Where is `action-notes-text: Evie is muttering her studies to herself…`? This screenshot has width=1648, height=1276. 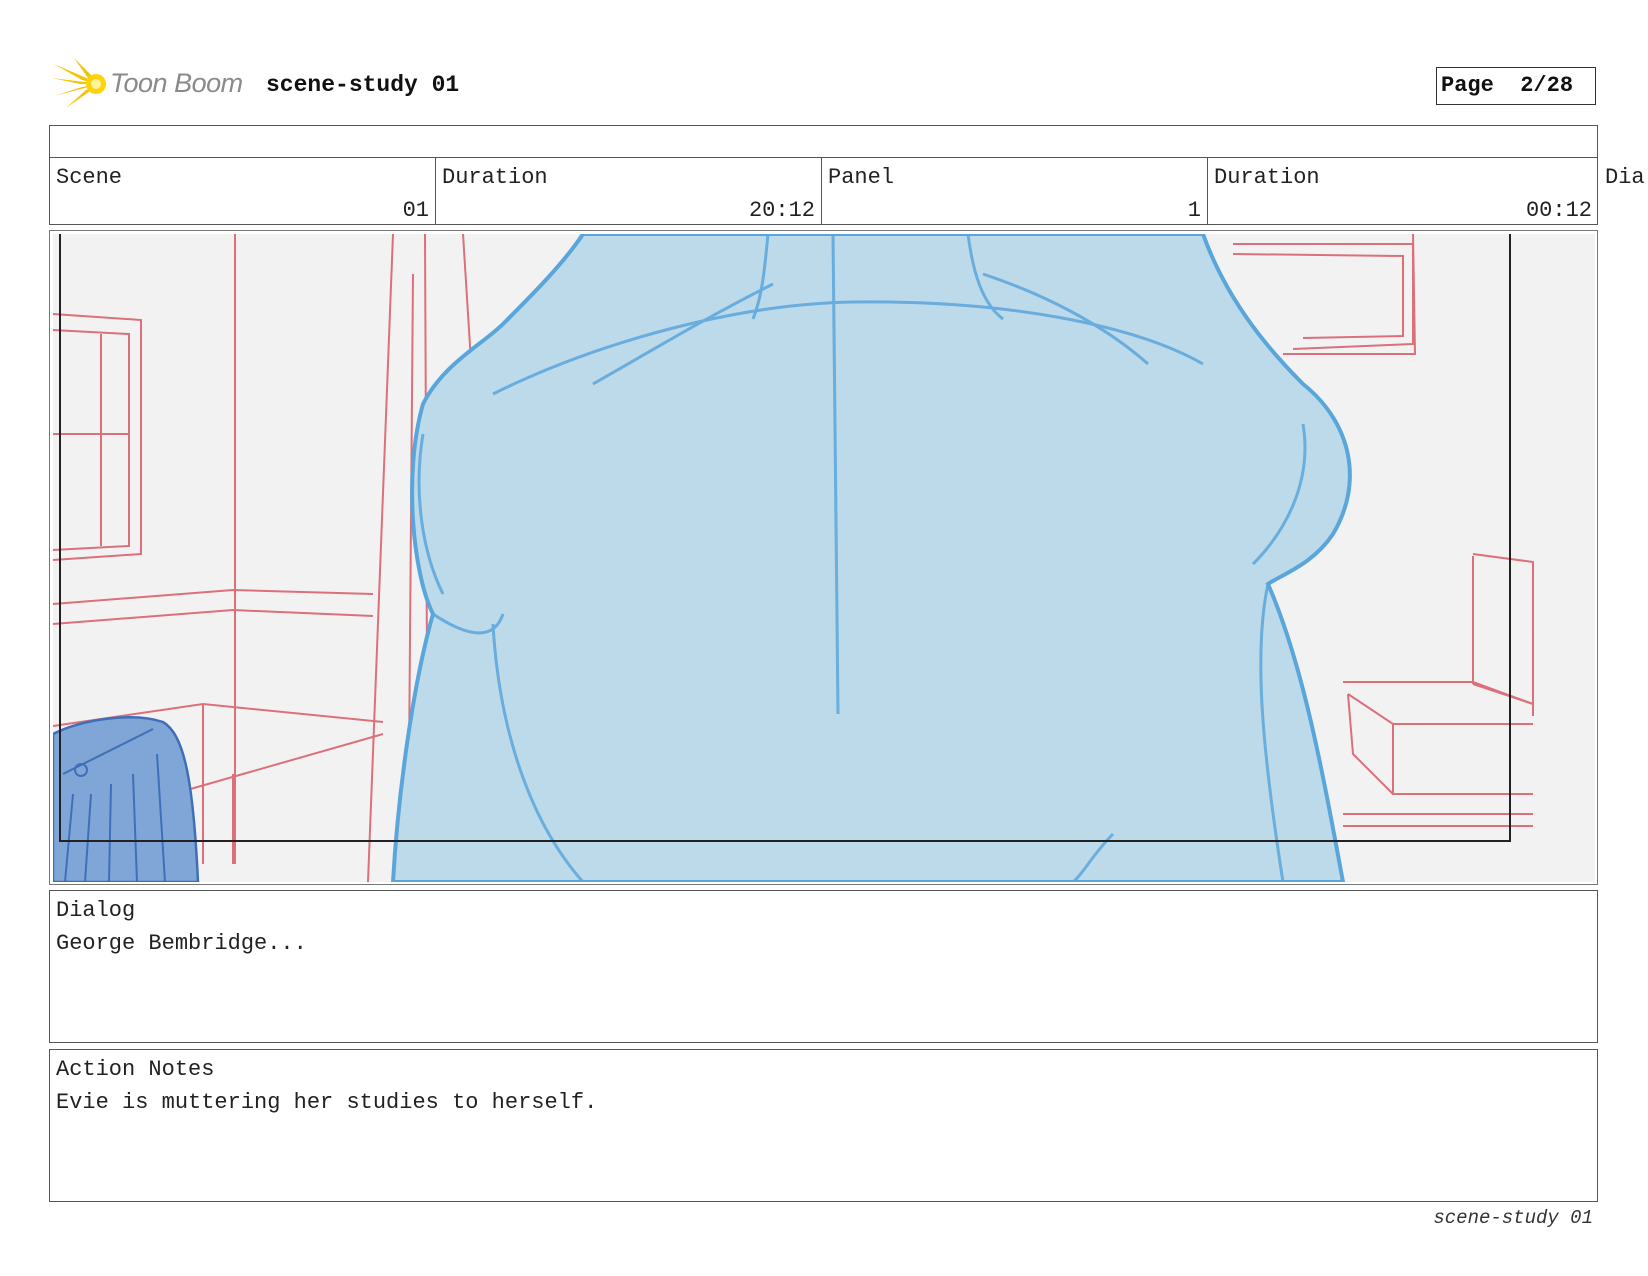
action-notes-text: Evie is muttering her studies to herself… is located at coordinates (327, 1102).